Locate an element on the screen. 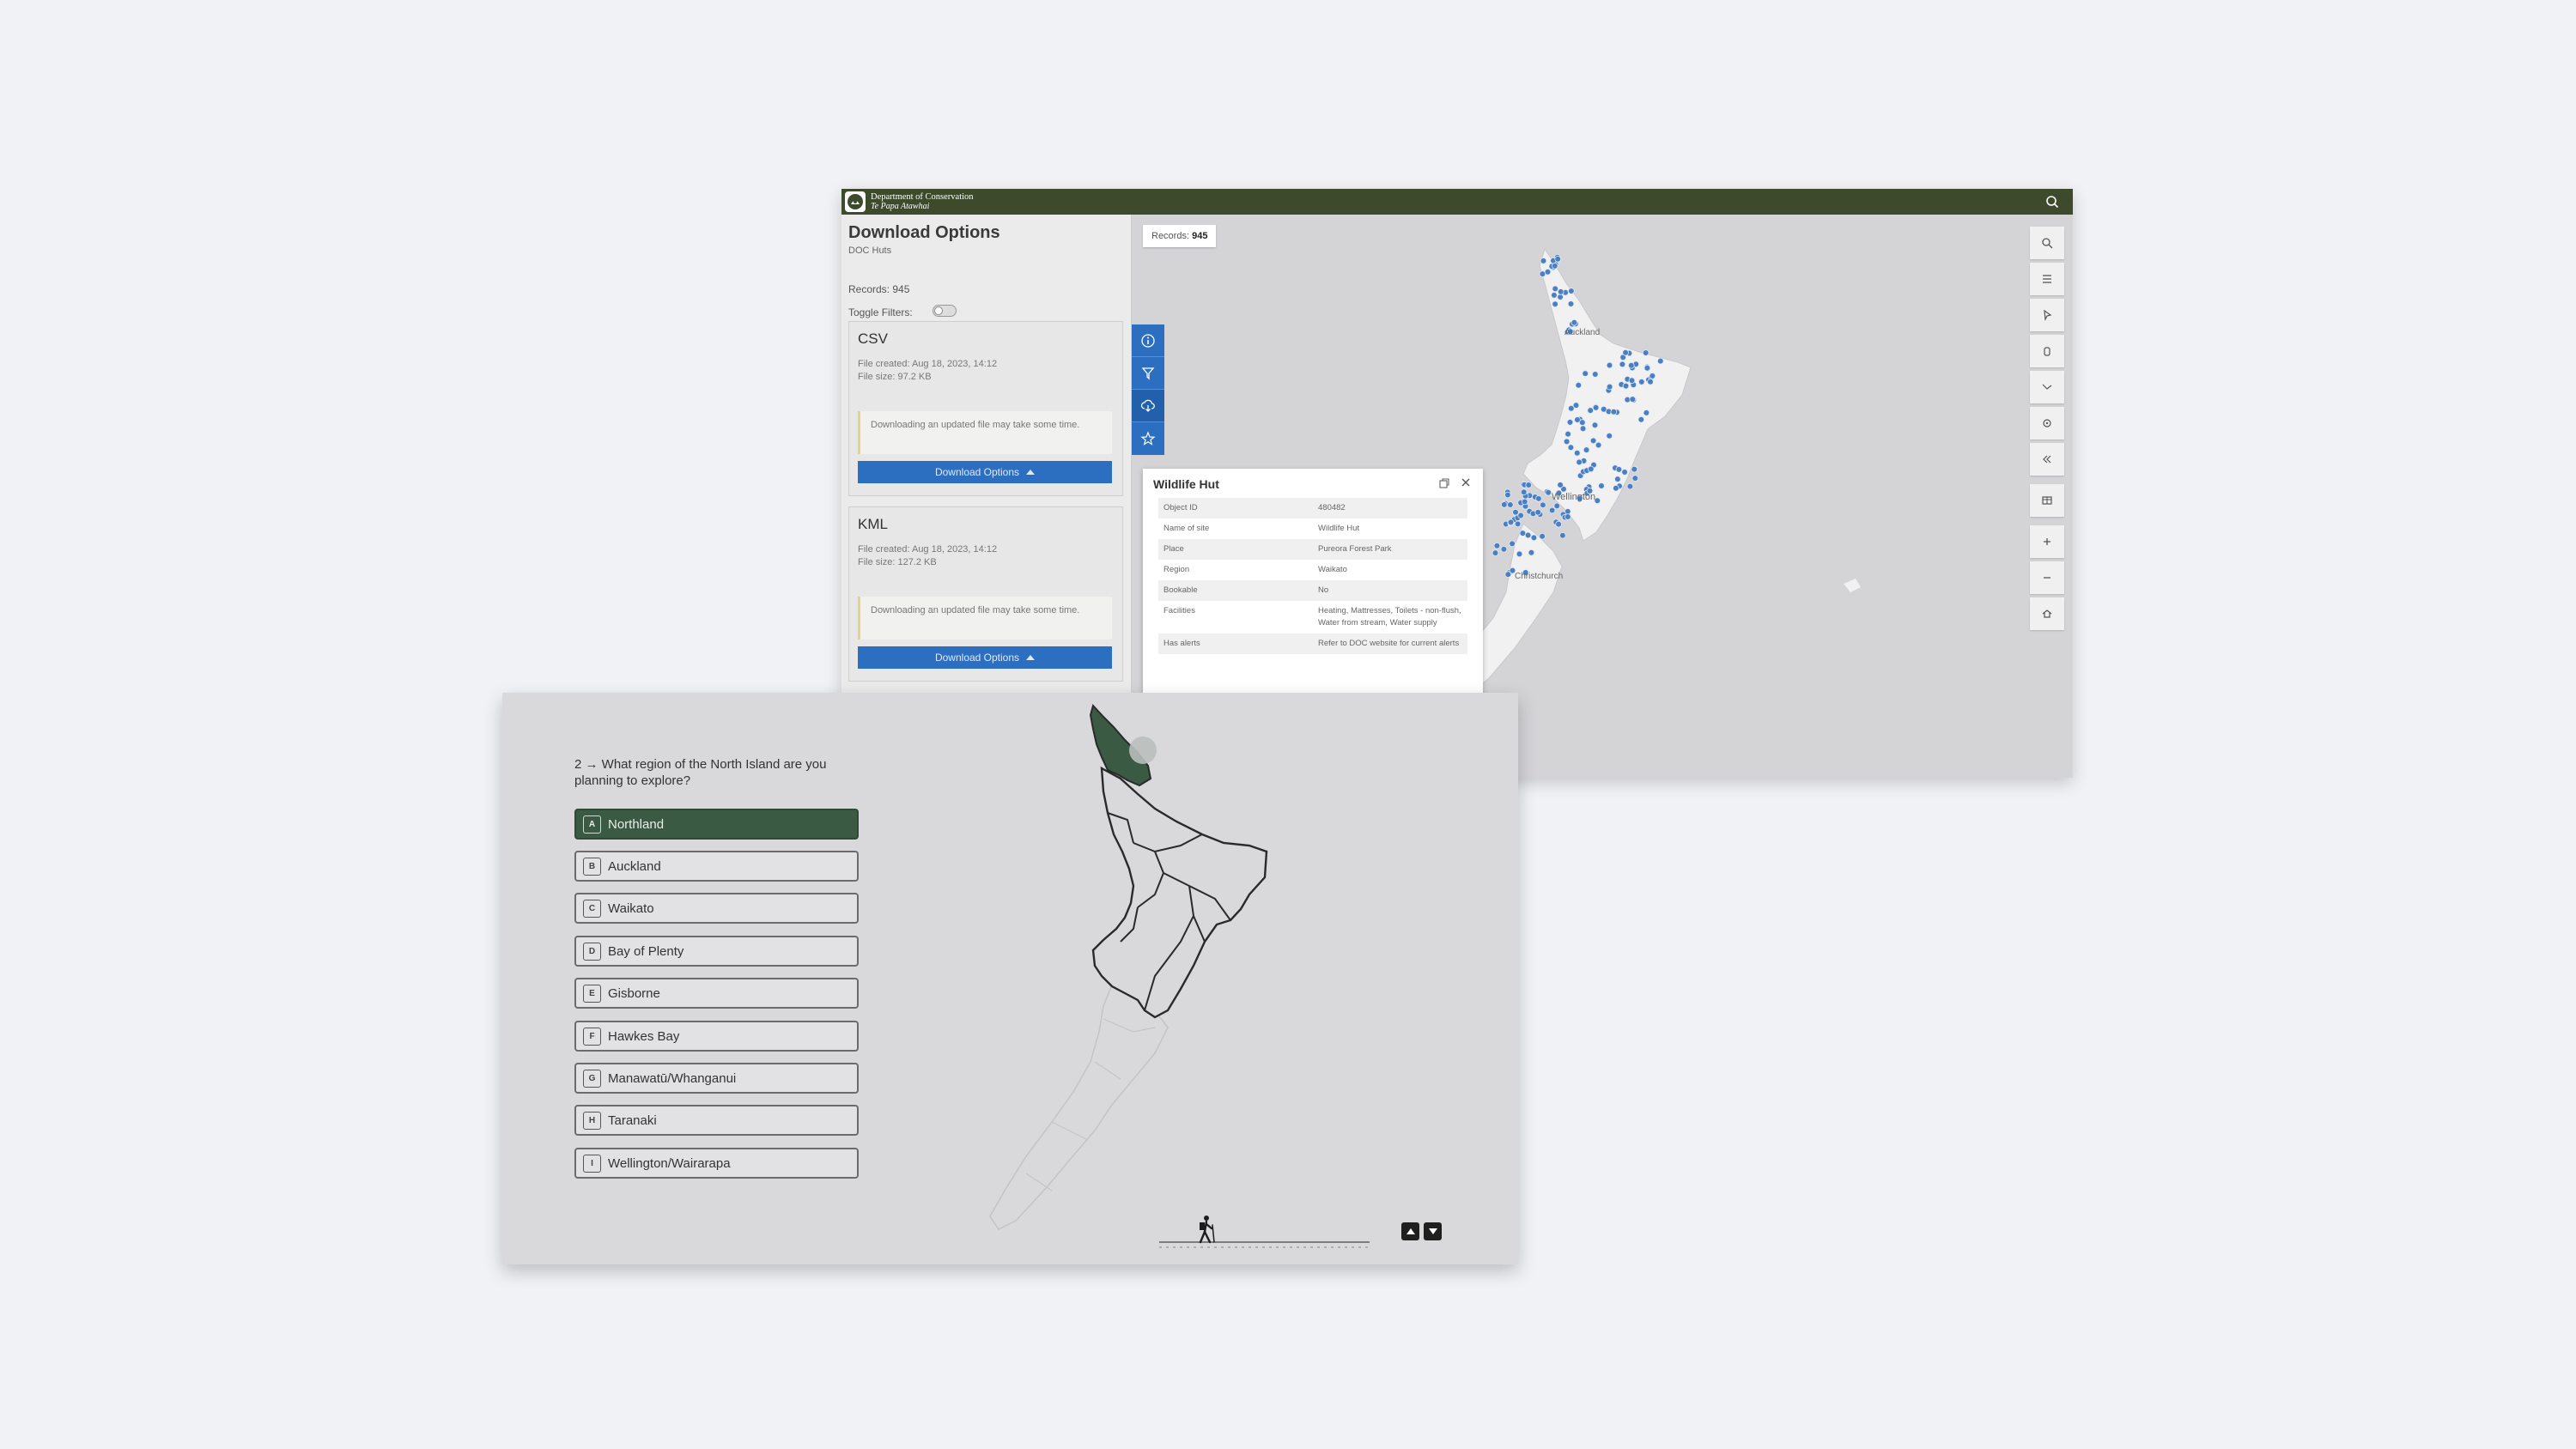  option-manawatu-whanganui: G Manawatū/Whanganui is located at coordinates (716, 1078).